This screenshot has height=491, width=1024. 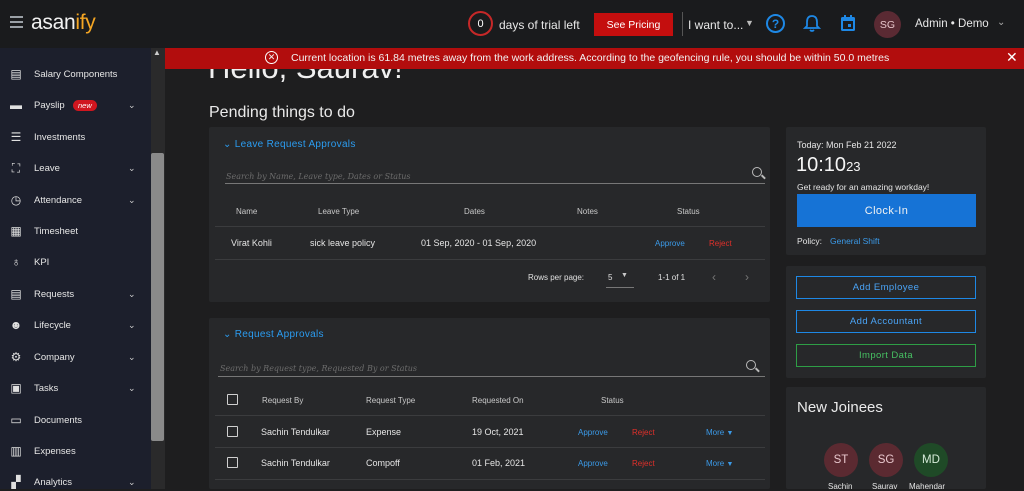 I want to click on close-icon: ✕, so click(x=1012, y=57).